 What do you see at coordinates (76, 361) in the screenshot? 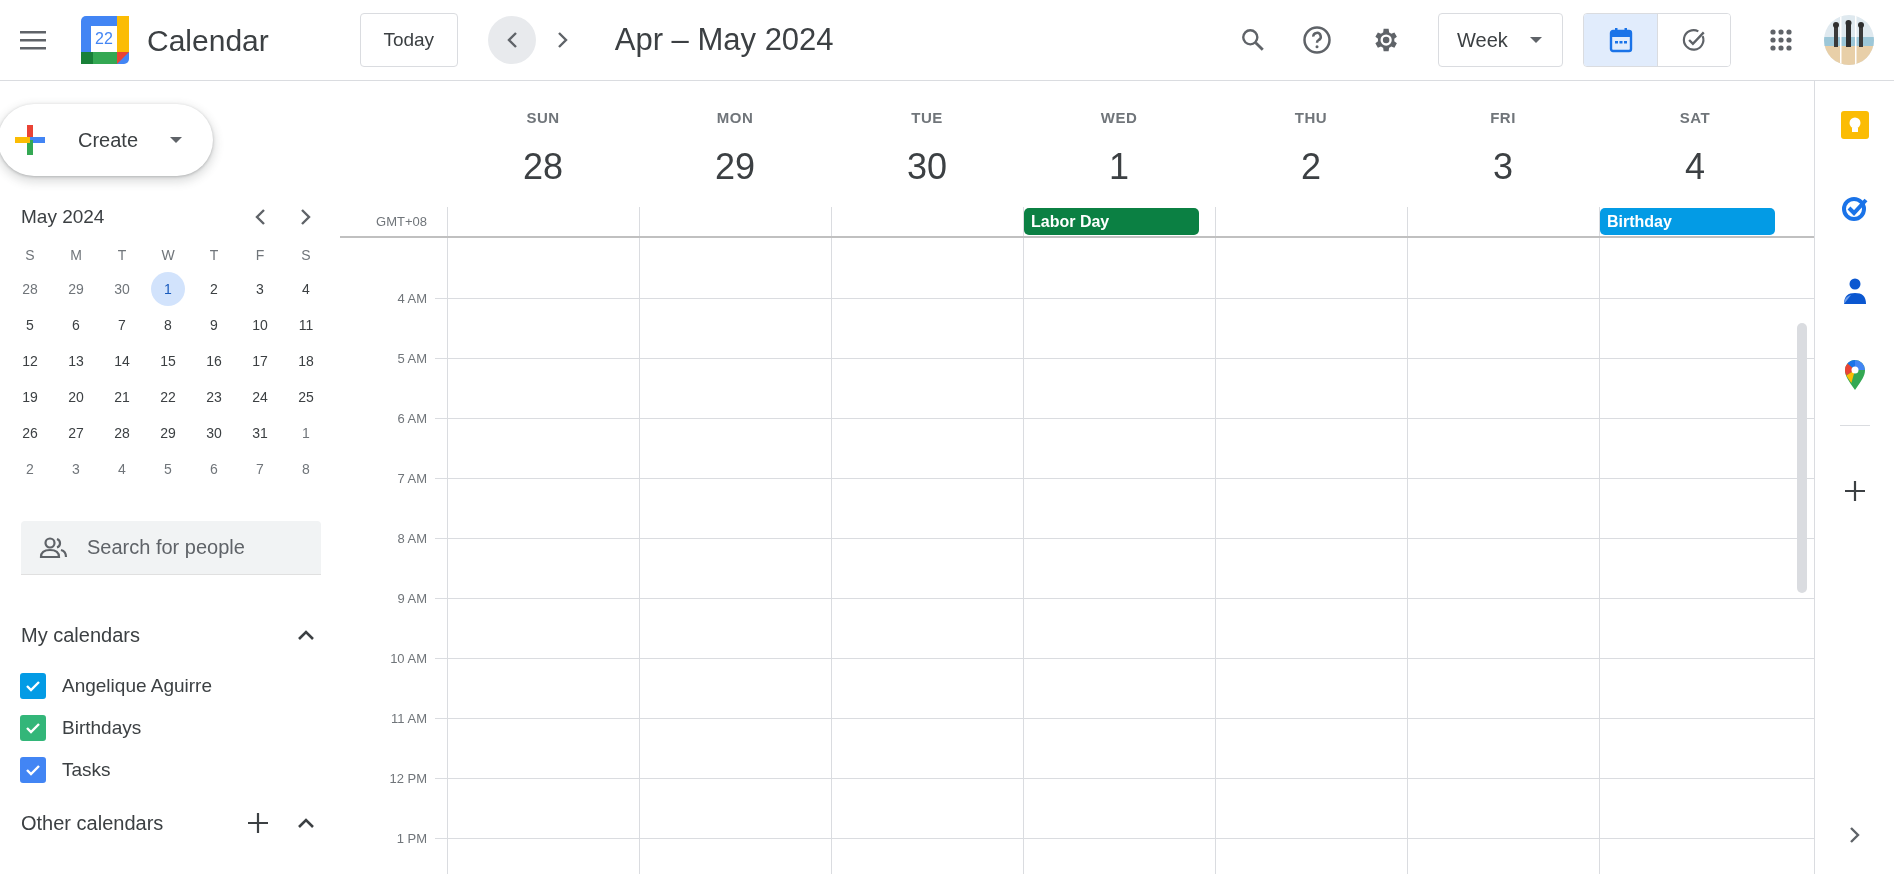
I see `date-cell: 13` at bounding box center [76, 361].